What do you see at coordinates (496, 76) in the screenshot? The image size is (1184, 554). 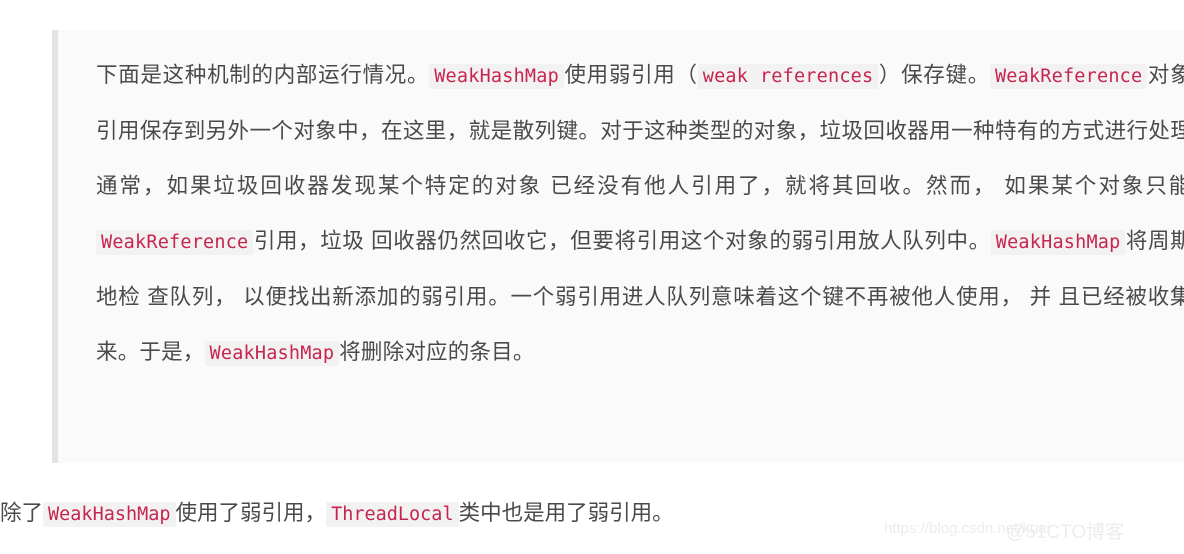 I see `inline-code-weakhashmap: WeakHashMap` at bounding box center [496, 76].